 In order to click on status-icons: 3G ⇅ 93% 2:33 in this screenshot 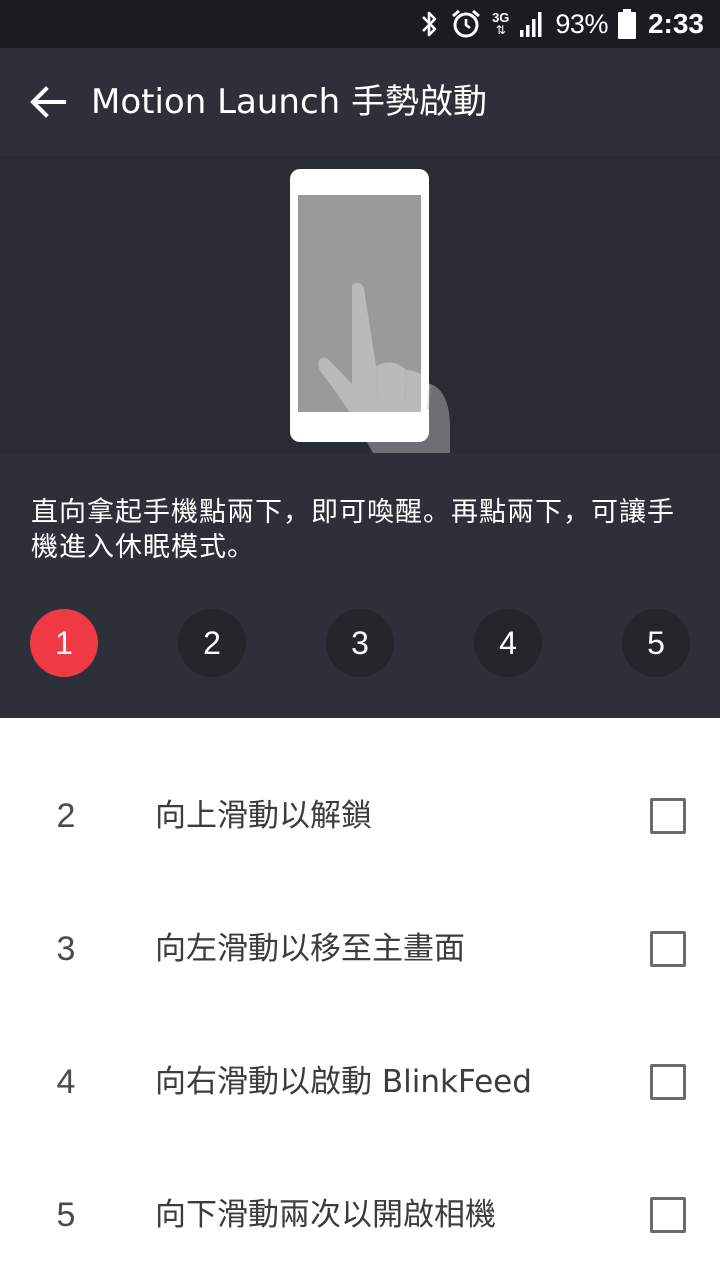, I will do `click(561, 24)`.